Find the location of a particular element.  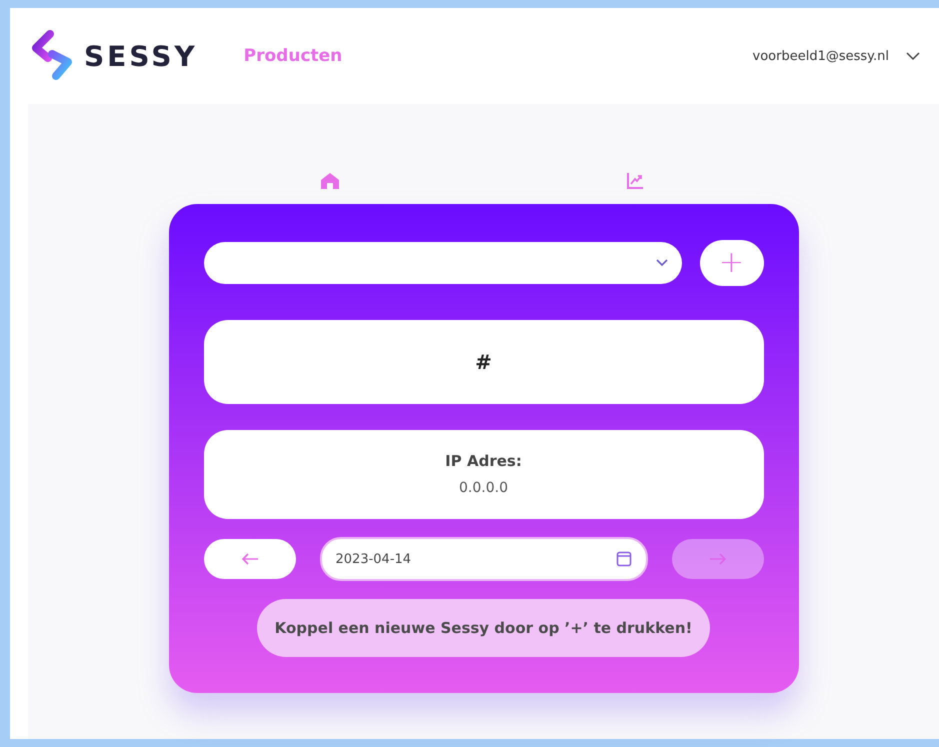

calendar-icon is located at coordinates (624, 559).